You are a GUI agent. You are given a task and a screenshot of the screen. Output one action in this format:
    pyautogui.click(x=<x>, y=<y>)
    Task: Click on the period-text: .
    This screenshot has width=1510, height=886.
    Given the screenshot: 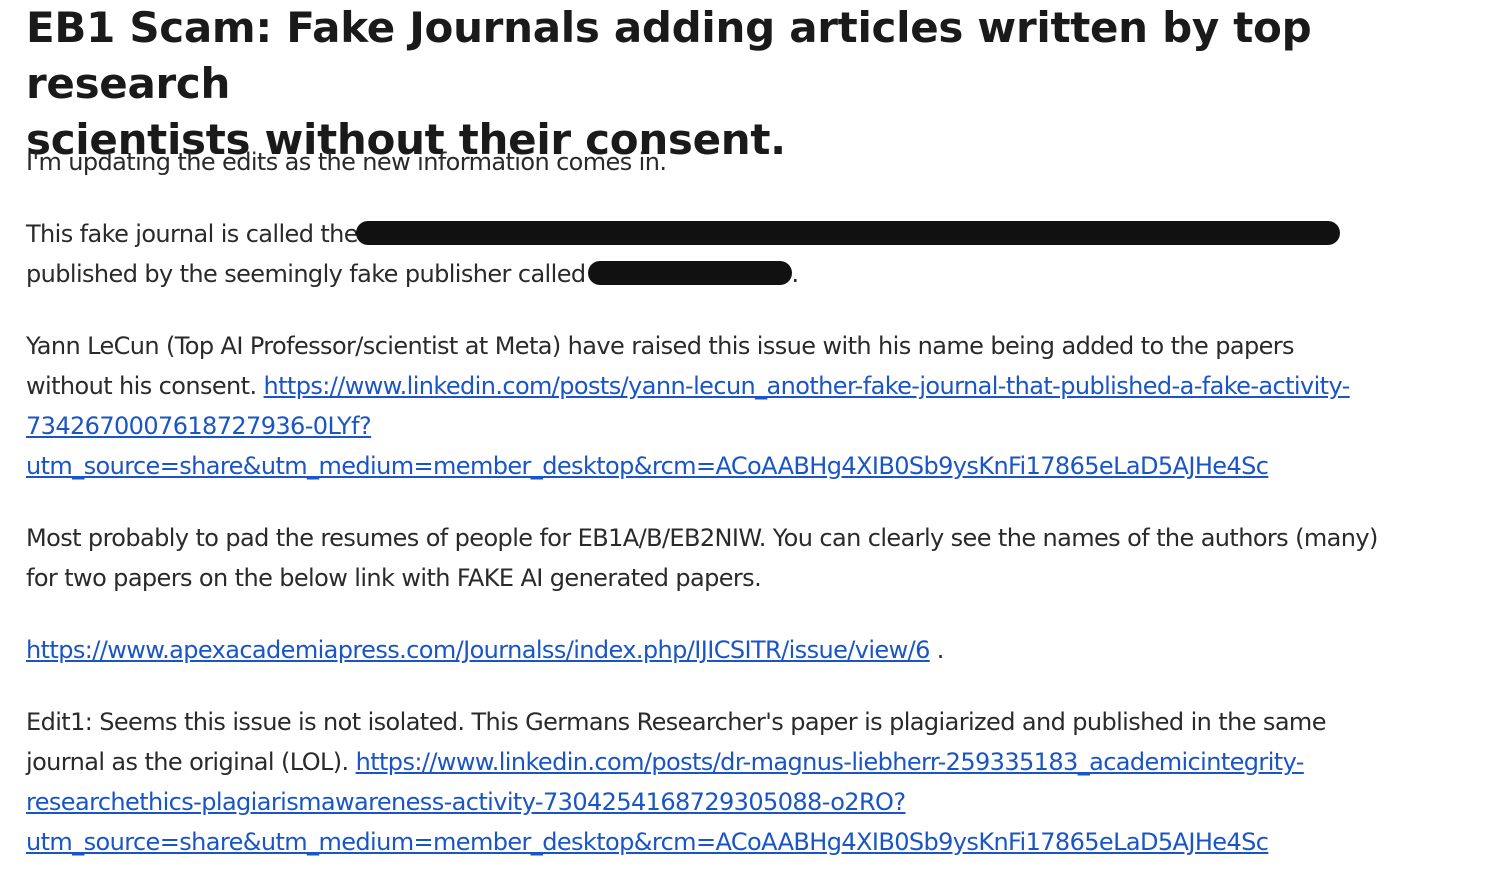 What is the action you would take?
    pyautogui.click(x=795, y=274)
    